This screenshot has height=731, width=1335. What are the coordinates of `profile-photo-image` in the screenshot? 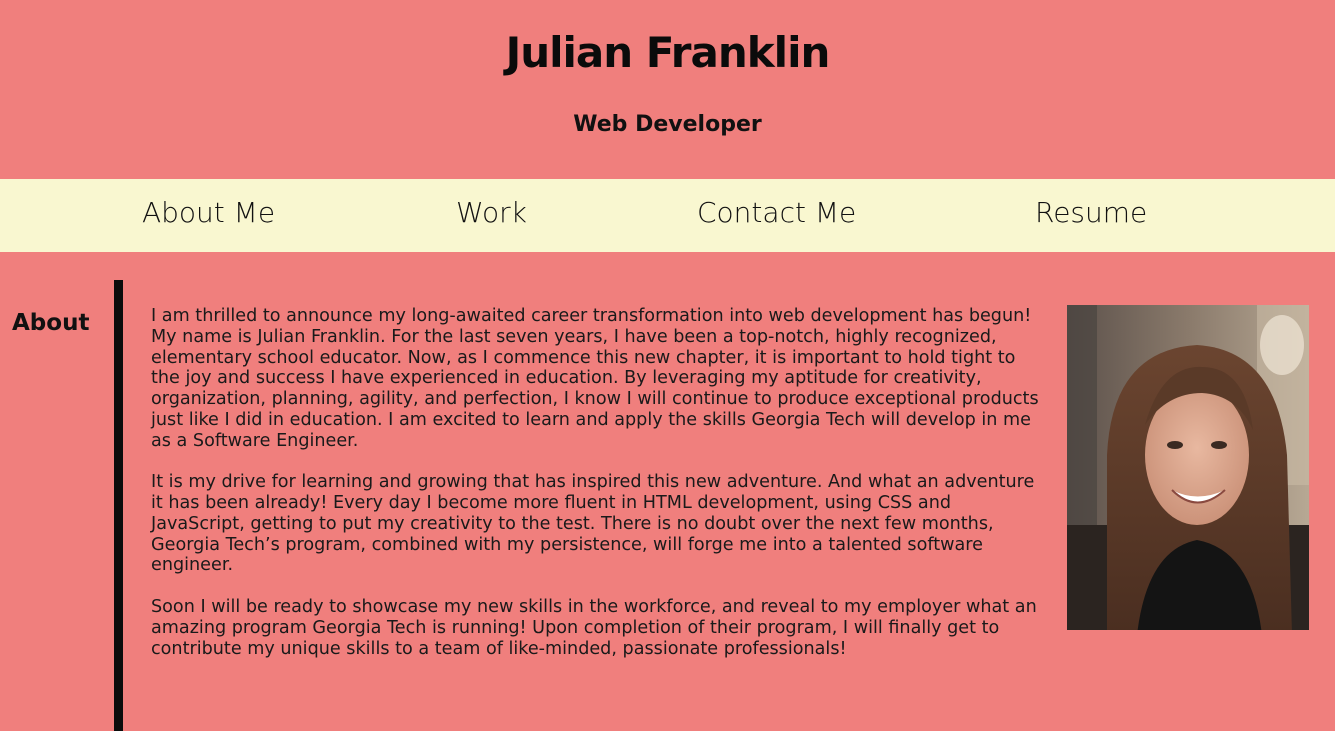 It's located at (1188, 467).